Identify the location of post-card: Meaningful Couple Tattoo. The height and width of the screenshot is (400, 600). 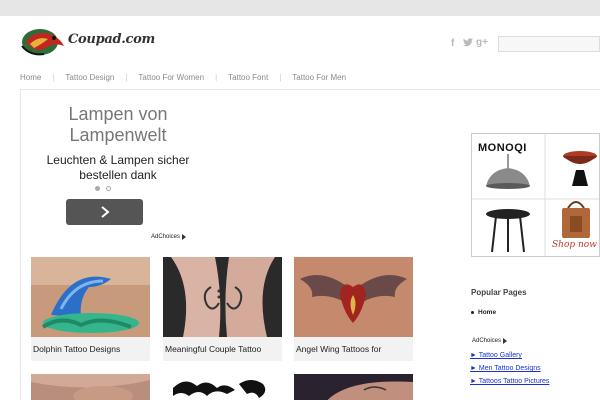
(222, 309).